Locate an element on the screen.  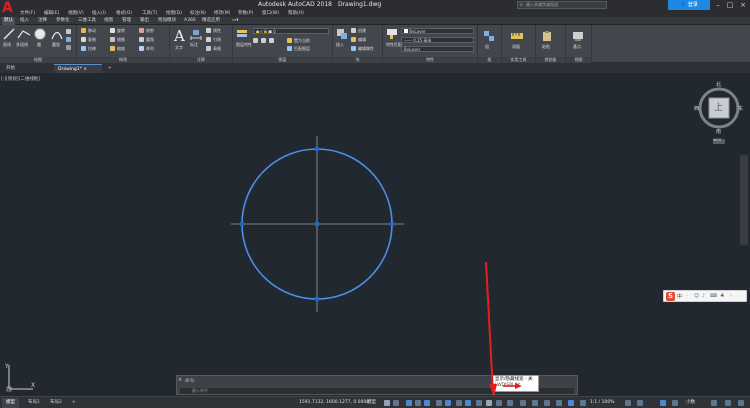
units-display: 小数 is located at coordinates (690, 403).